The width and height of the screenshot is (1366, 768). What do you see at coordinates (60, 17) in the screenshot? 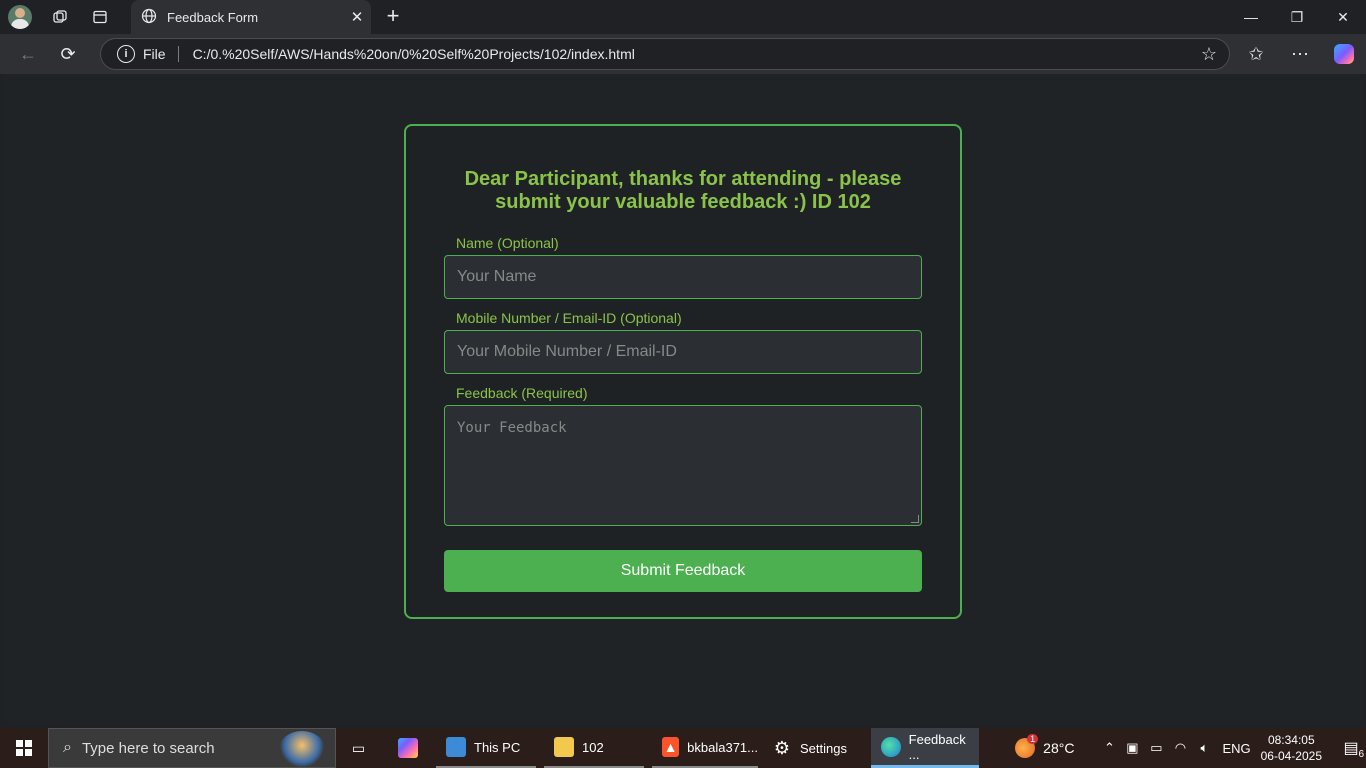
I see `workspaces-icon` at bounding box center [60, 17].